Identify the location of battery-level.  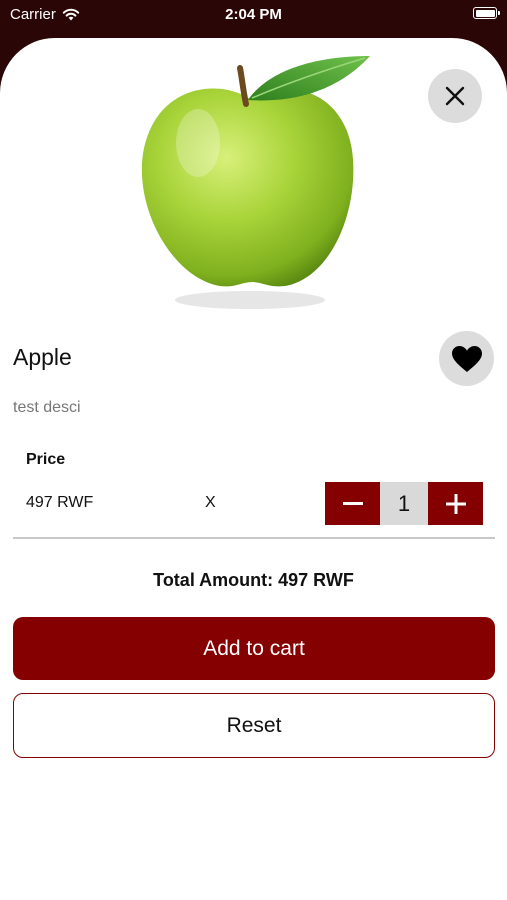
(485, 13).